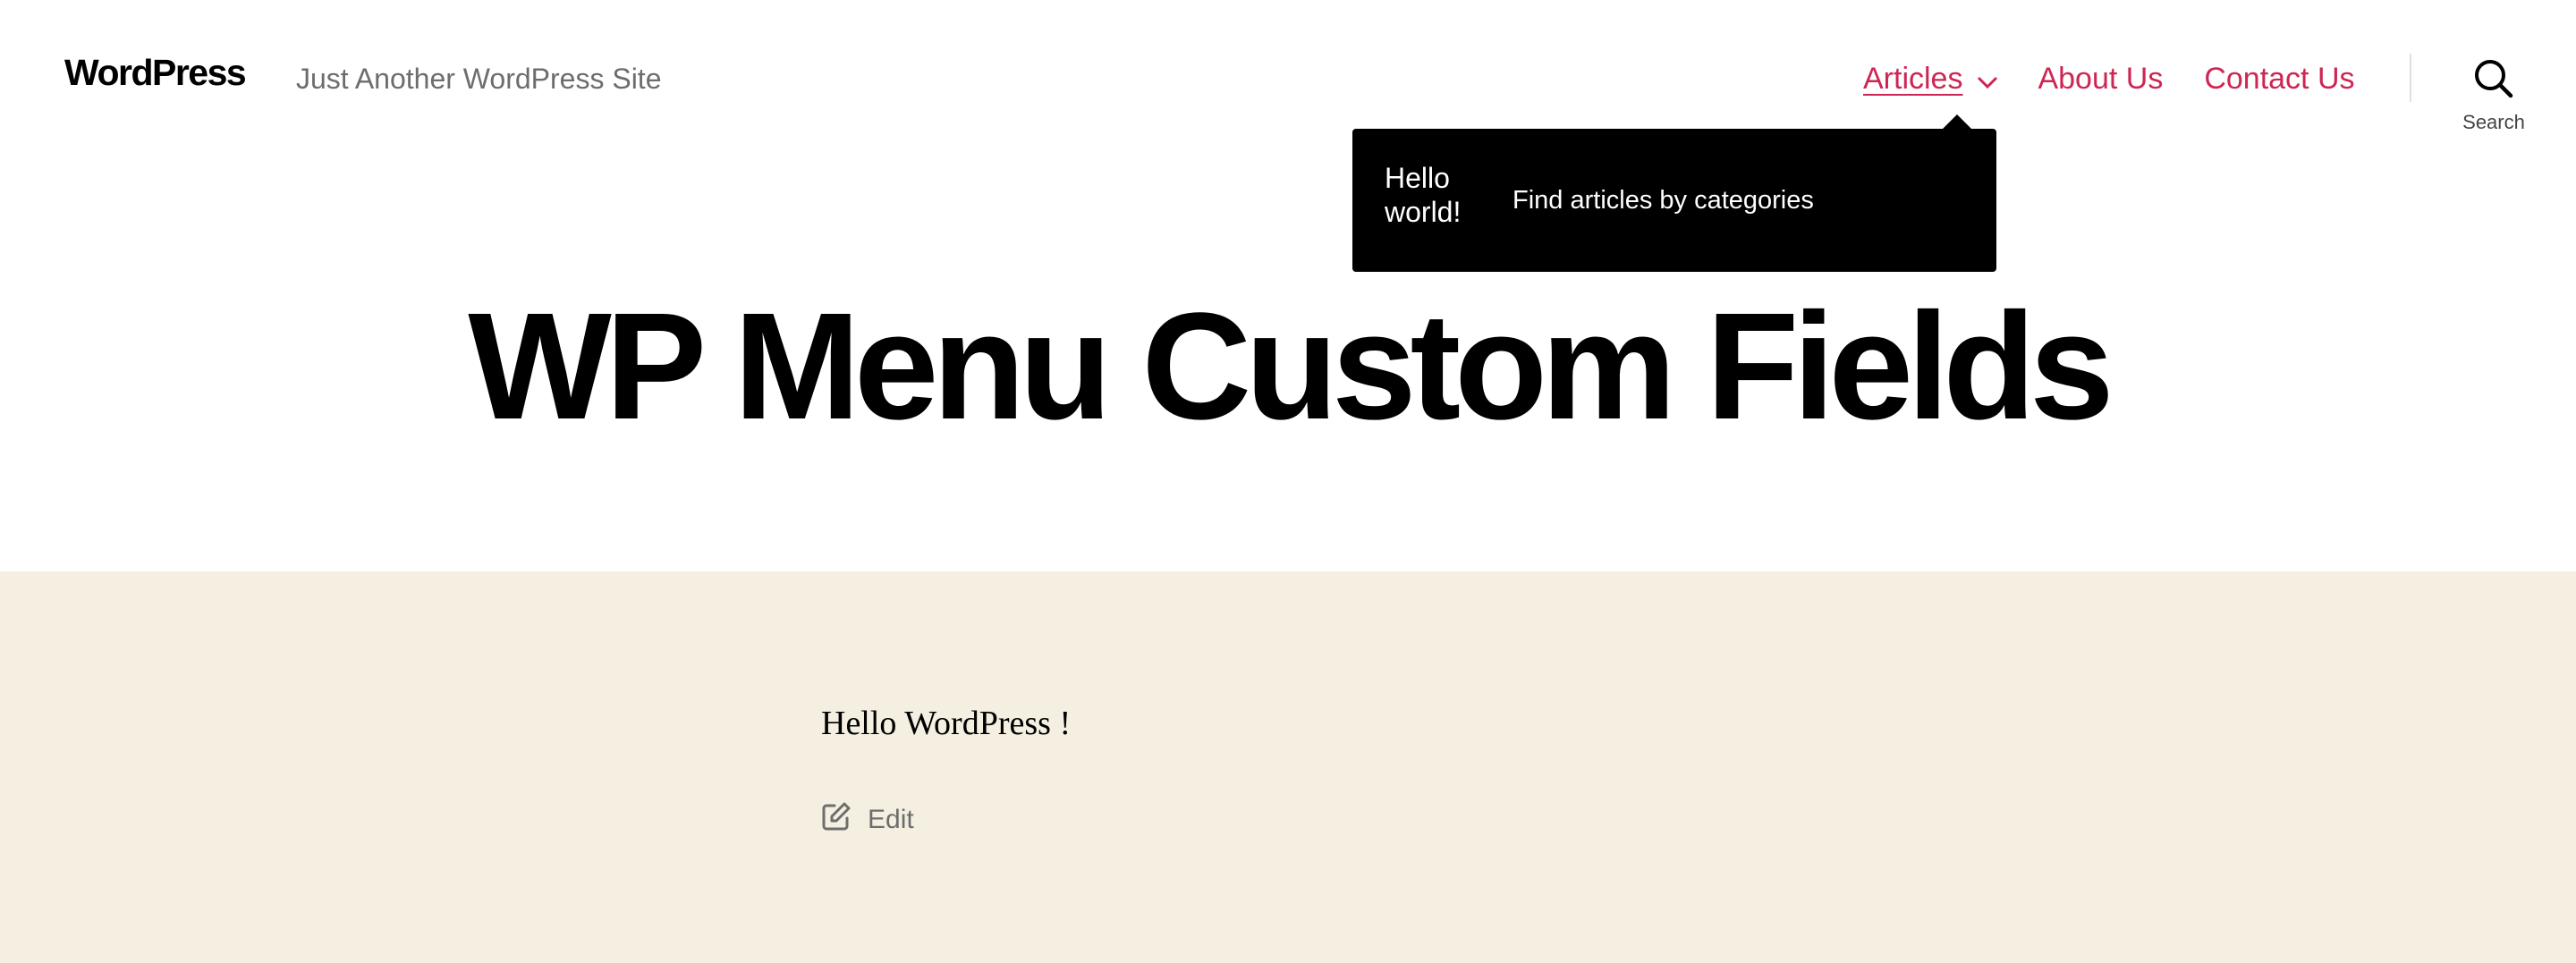  I want to click on page-title: WP Menu Custom Fields, so click(1291, 367).